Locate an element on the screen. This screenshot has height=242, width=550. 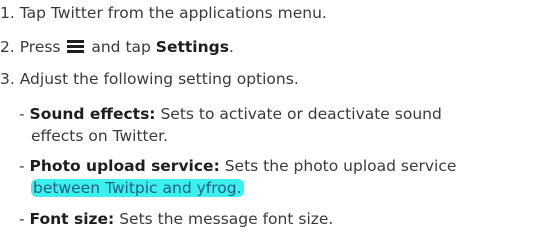
step-2-mid: and tap is located at coordinates (121, 47).